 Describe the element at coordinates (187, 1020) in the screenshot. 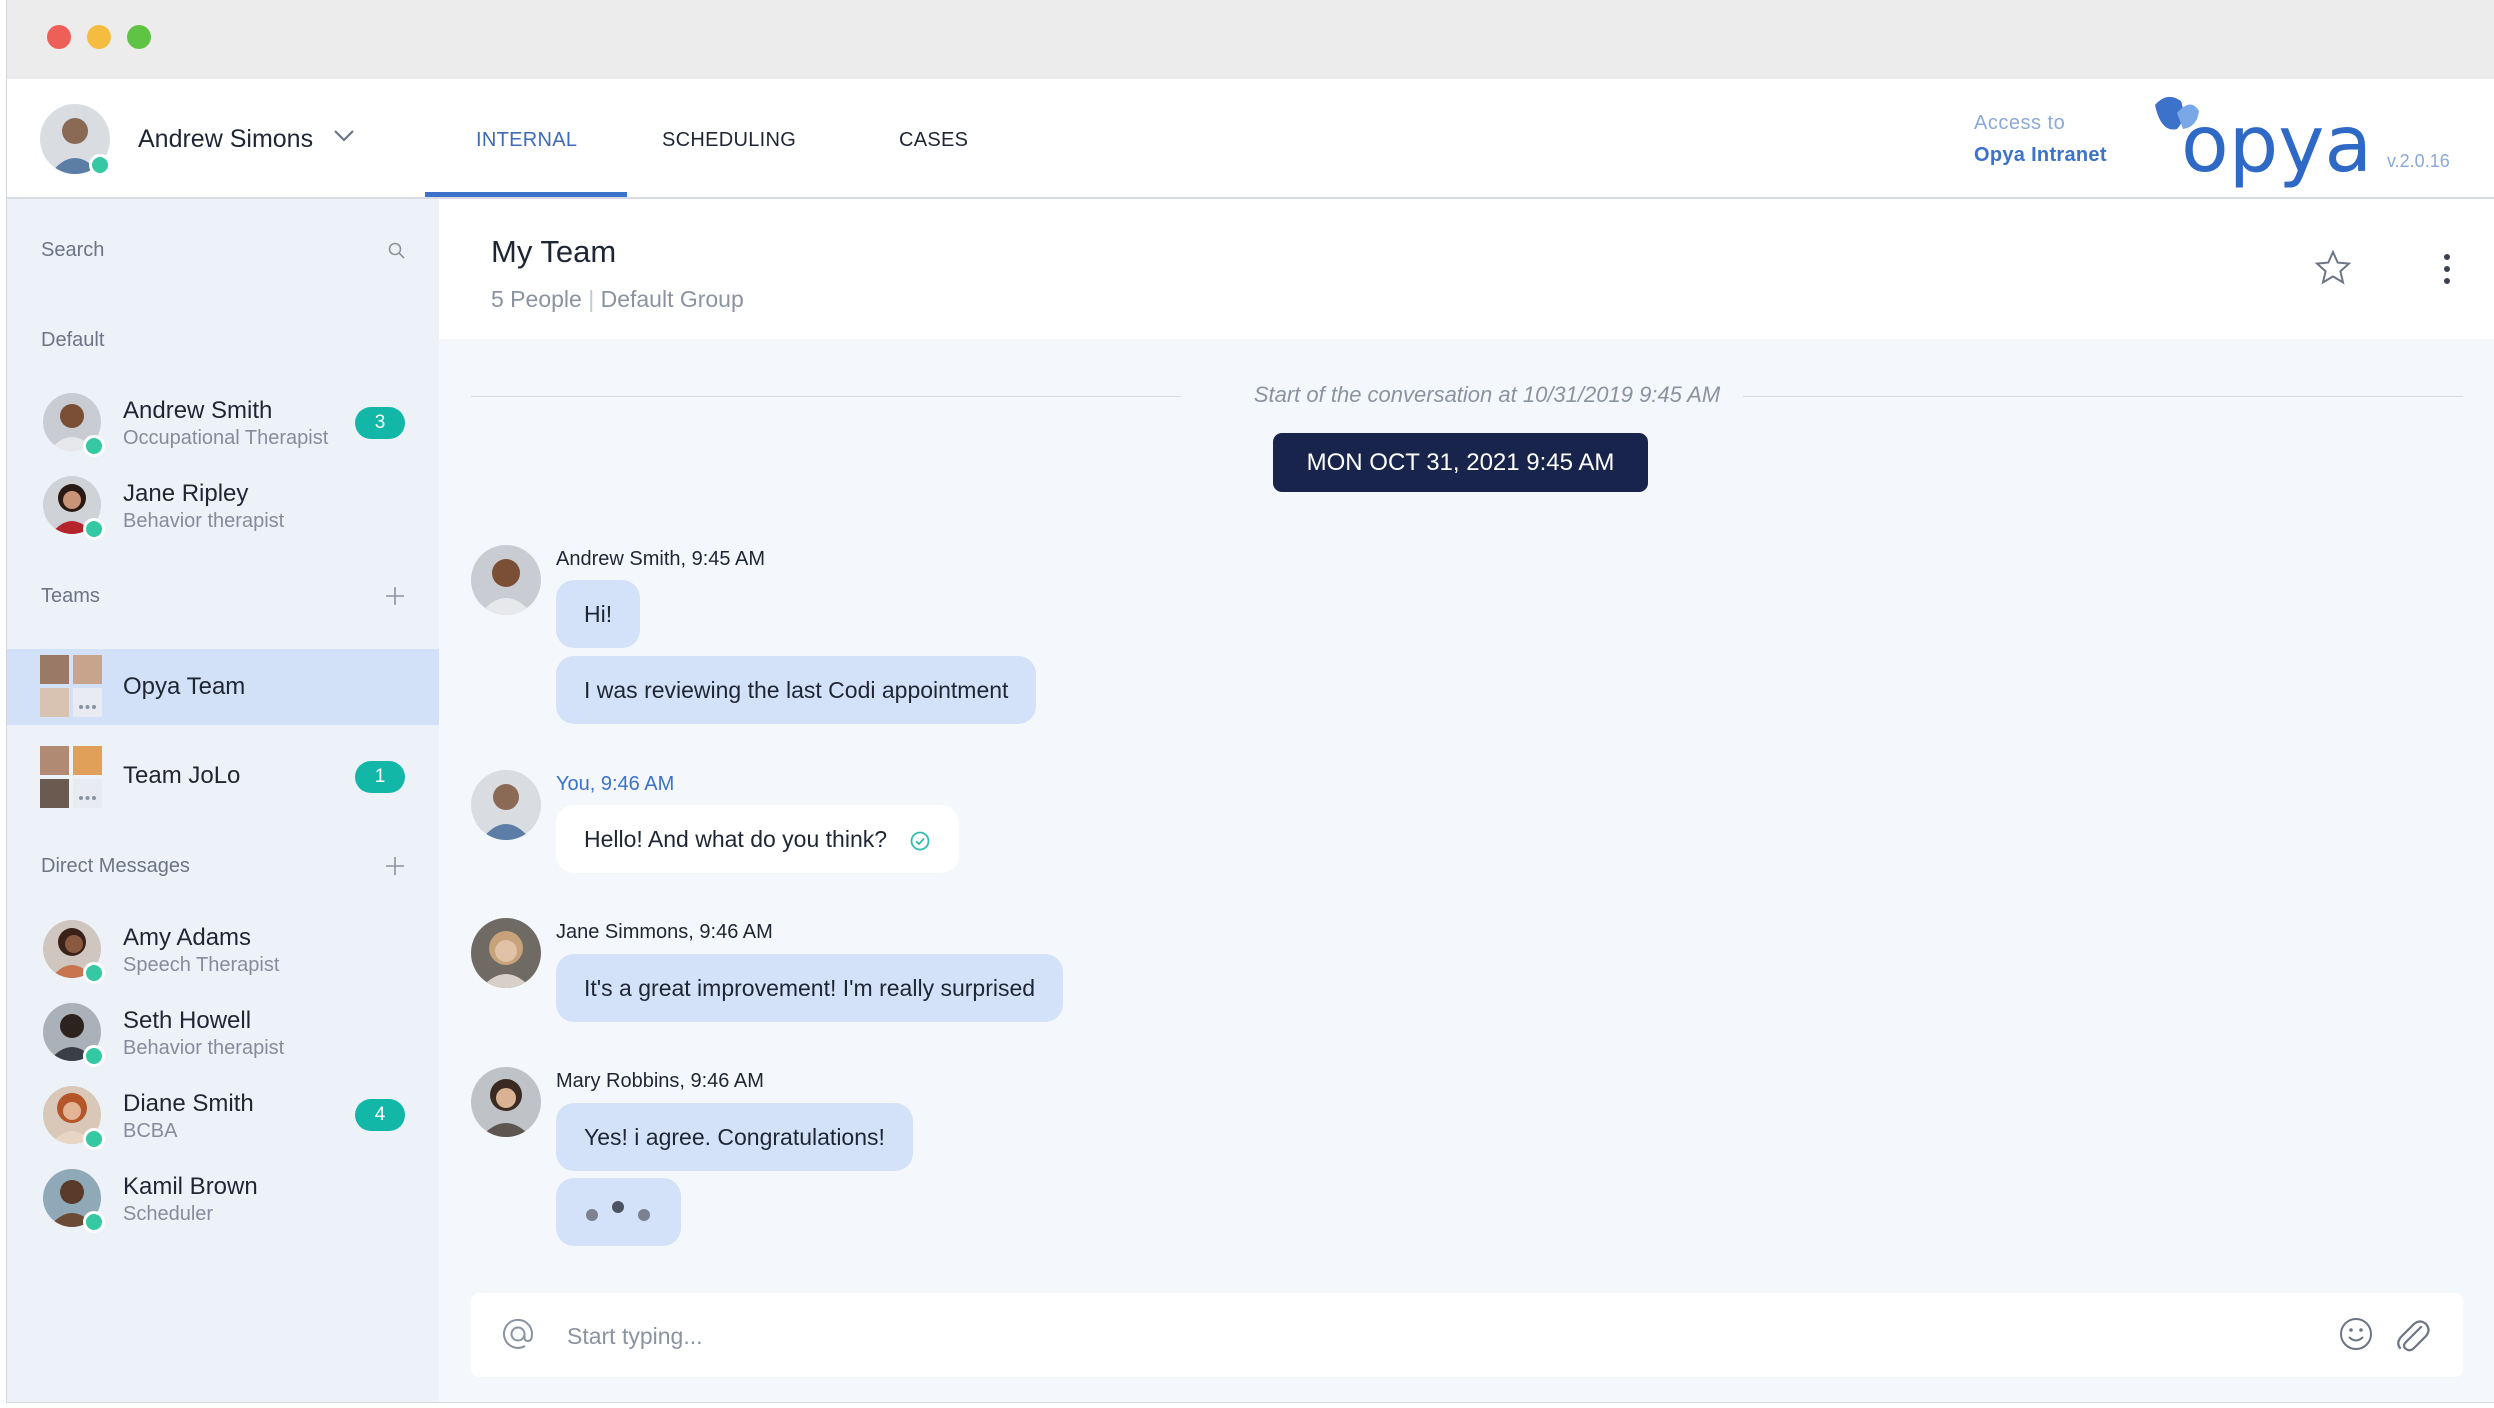

I see `dm-name: Seth Howell` at that location.